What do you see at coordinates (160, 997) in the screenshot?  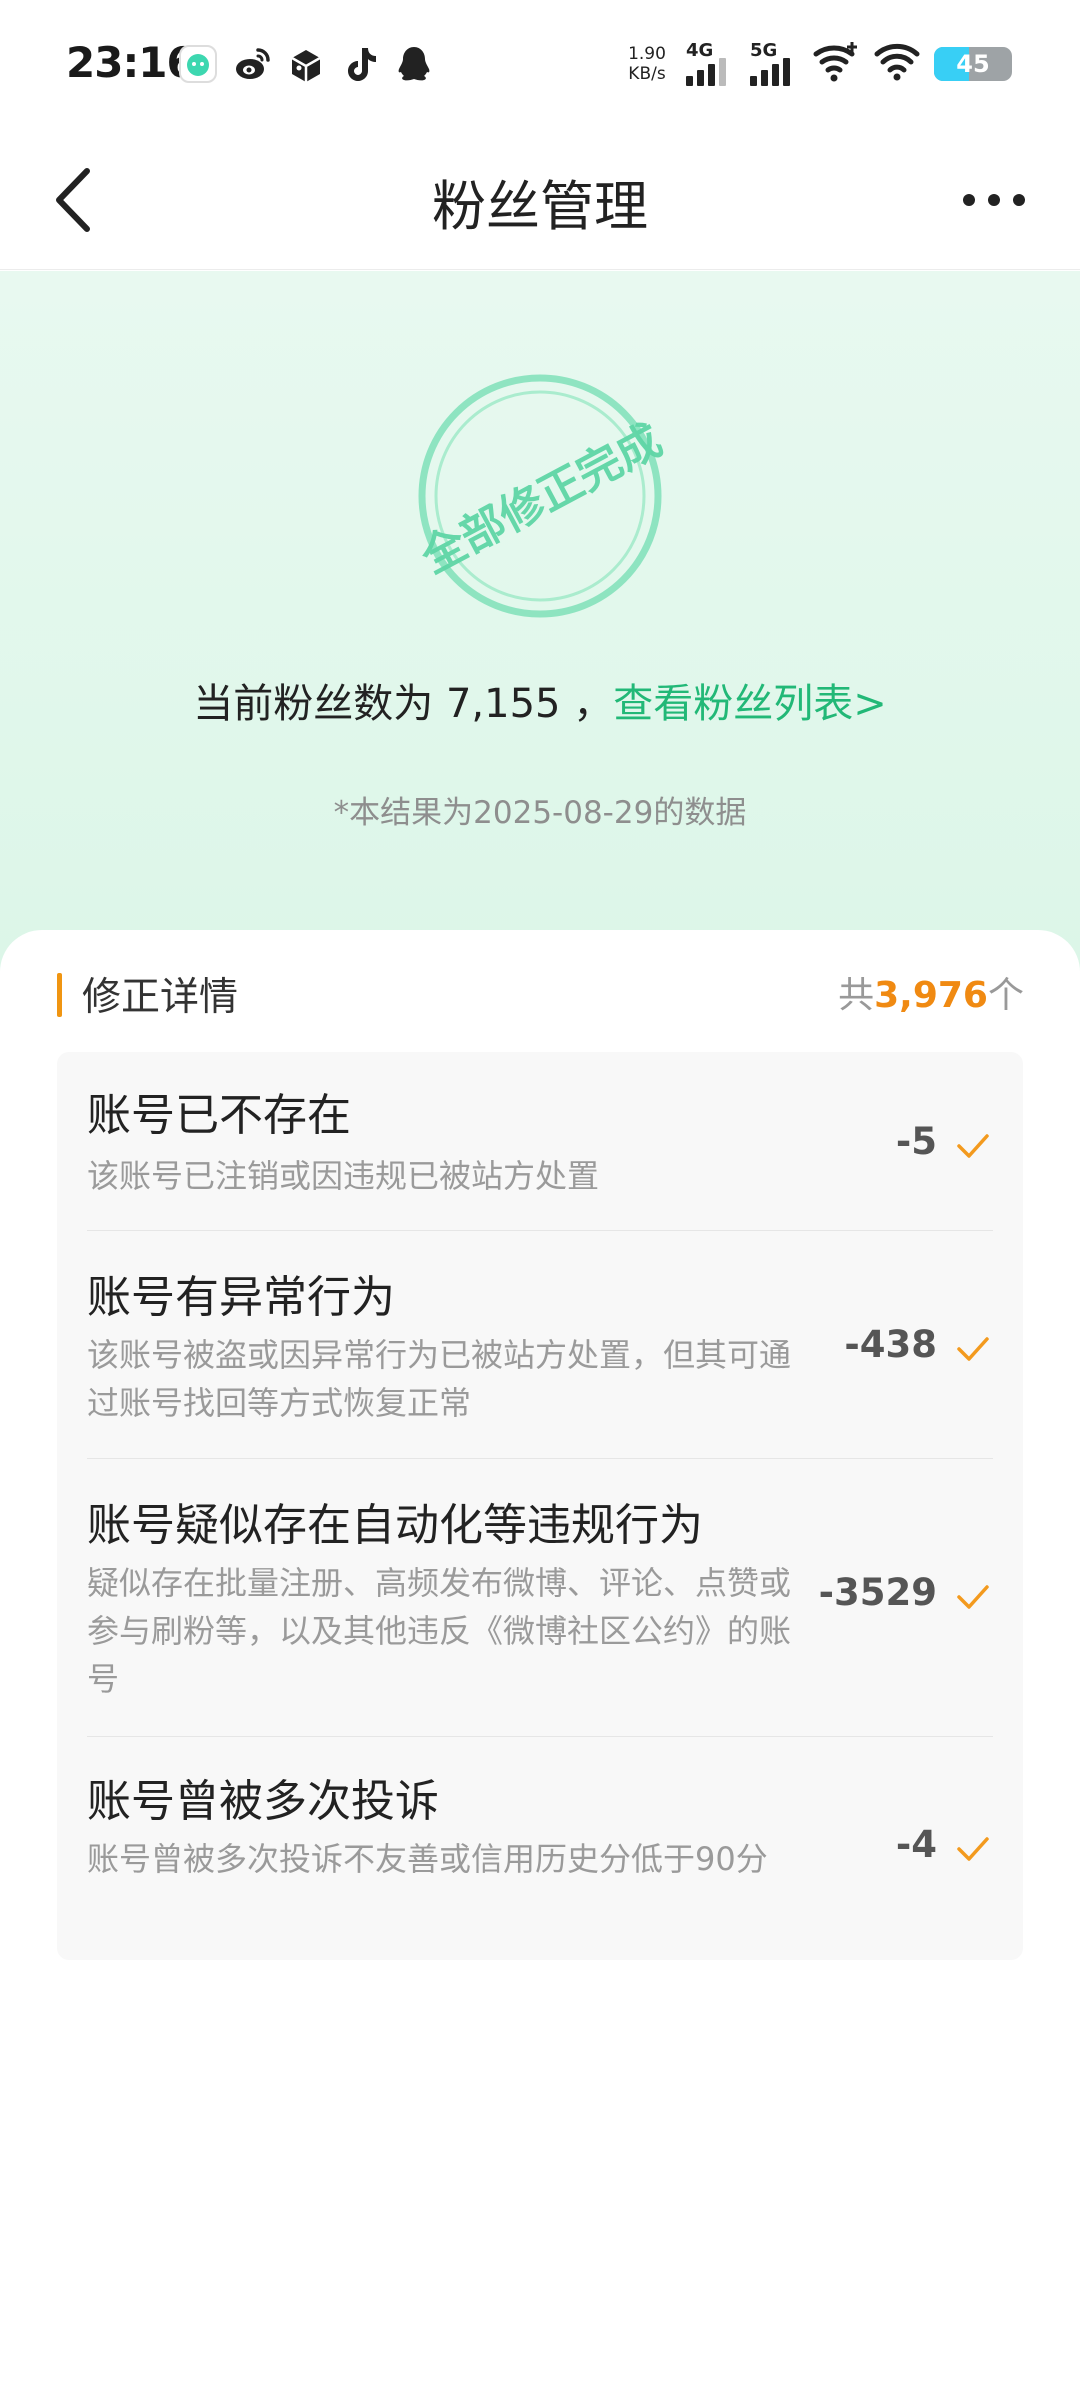 I see `section-title: 修正详情` at bounding box center [160, 997].